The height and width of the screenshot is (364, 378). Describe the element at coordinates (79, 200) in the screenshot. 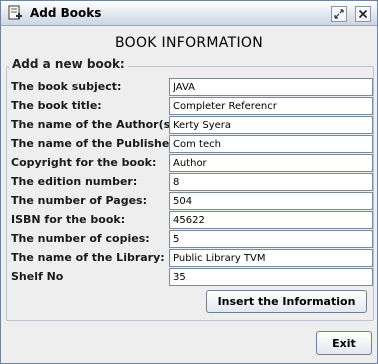

I see `pages-label: The number of Pages:` at that location.